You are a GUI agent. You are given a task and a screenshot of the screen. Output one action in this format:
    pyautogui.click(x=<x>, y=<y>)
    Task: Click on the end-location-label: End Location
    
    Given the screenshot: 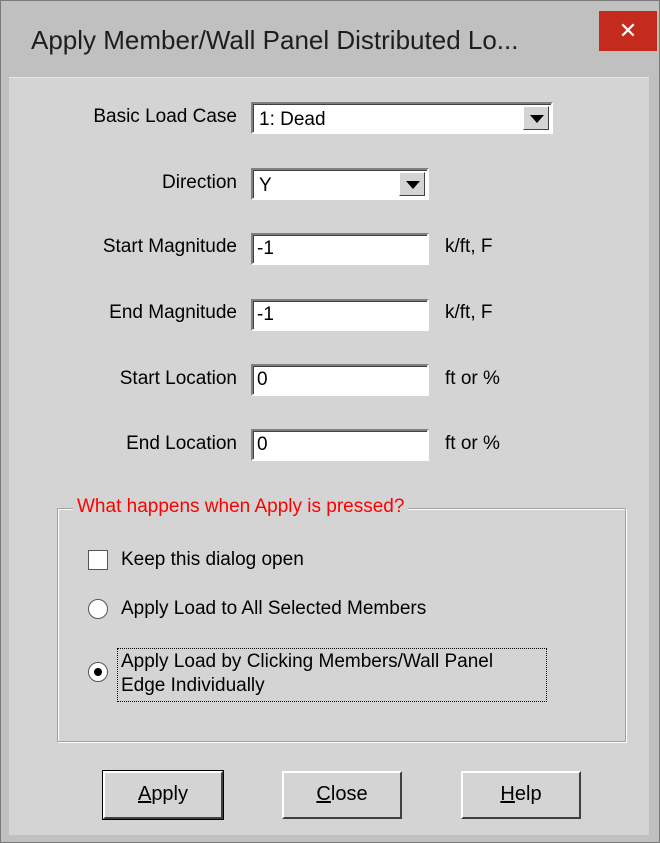 What is the action you would take?
    pyautogui.click(x=181, y=443)
    